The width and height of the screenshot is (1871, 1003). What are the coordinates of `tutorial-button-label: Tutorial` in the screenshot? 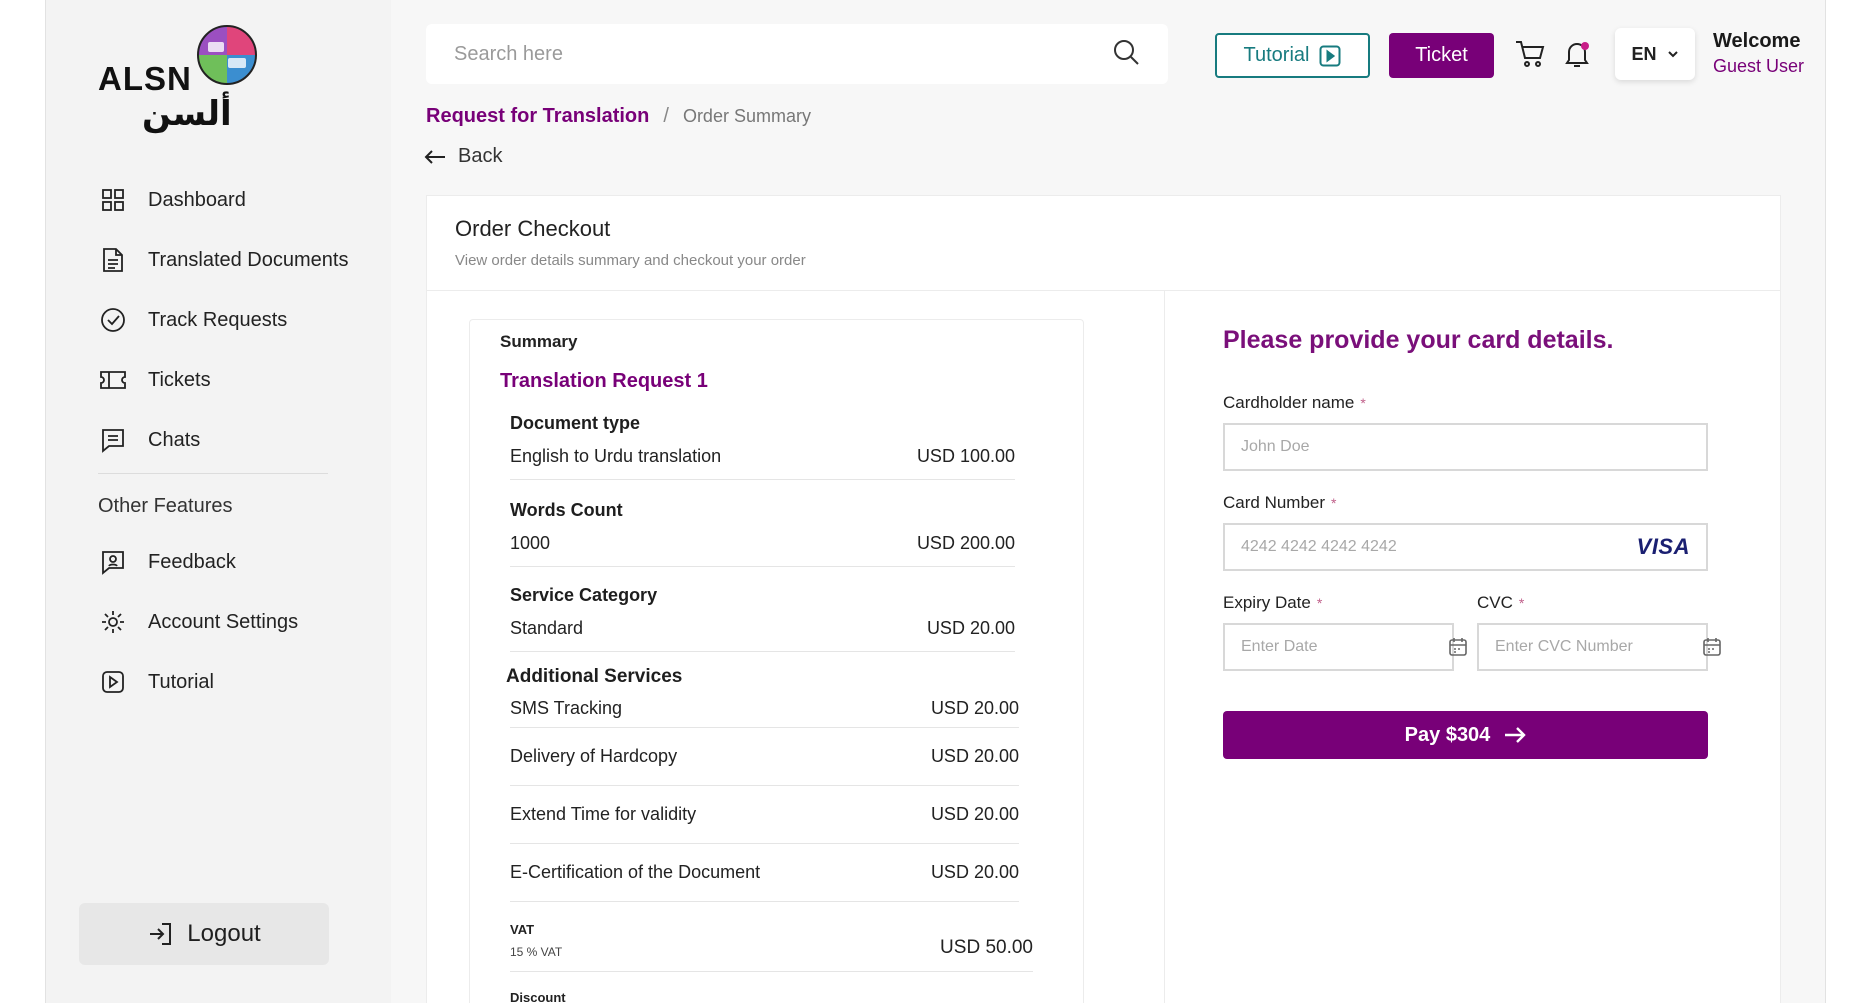 It's located at (1276, 55).